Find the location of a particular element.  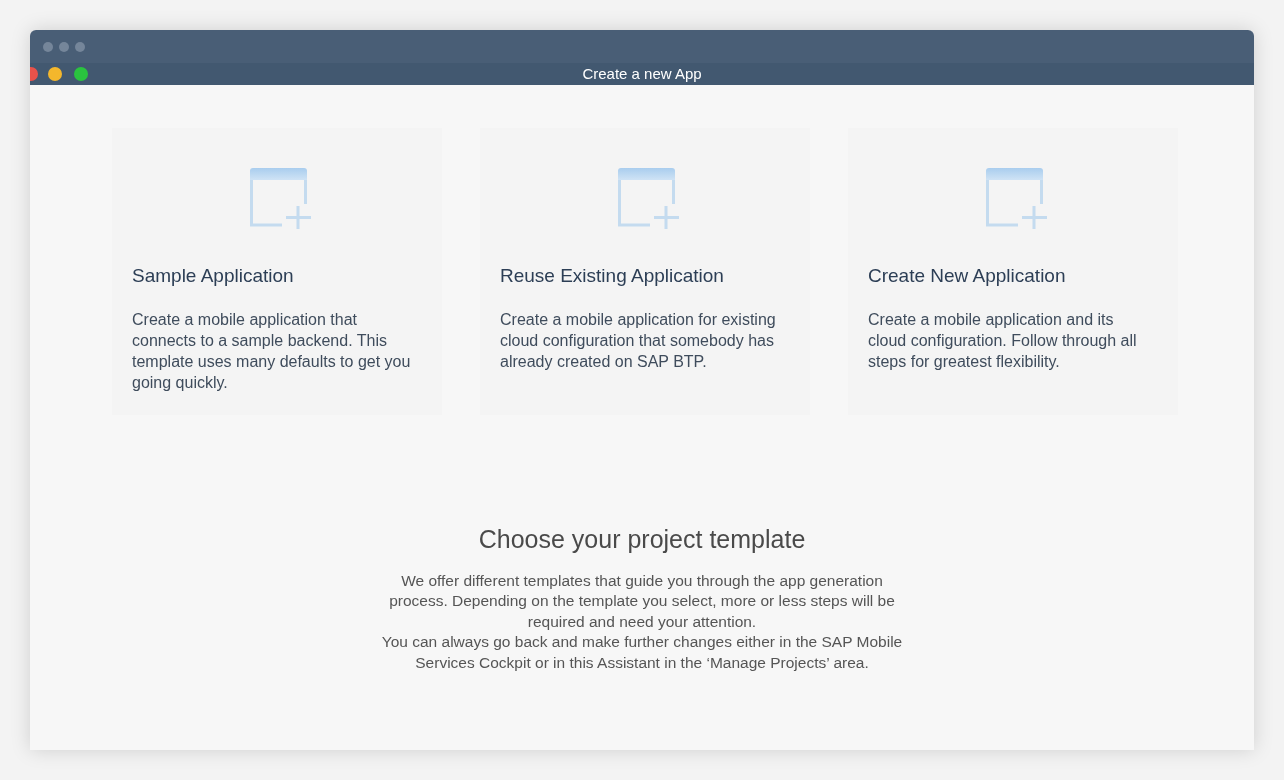

card-description: Create a mobile application for existing cloud configuration that somebody has already created on SAP BTP. is located at coordinates (638, 340).